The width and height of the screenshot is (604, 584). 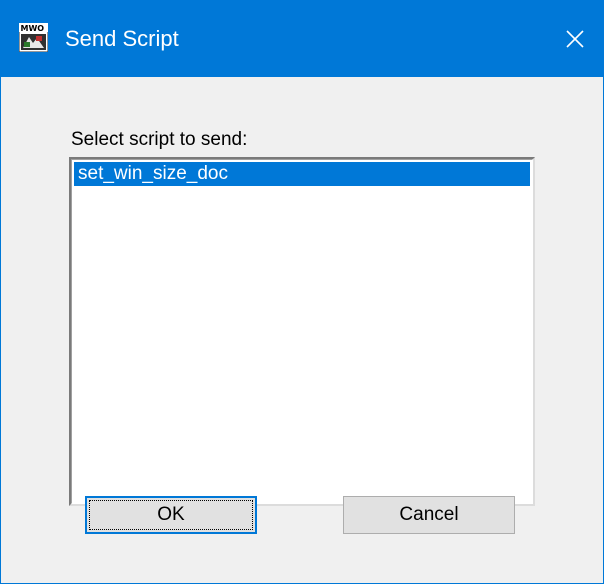 I want to click on title-bar: MWO Send Script, so click(x=302, y=39).